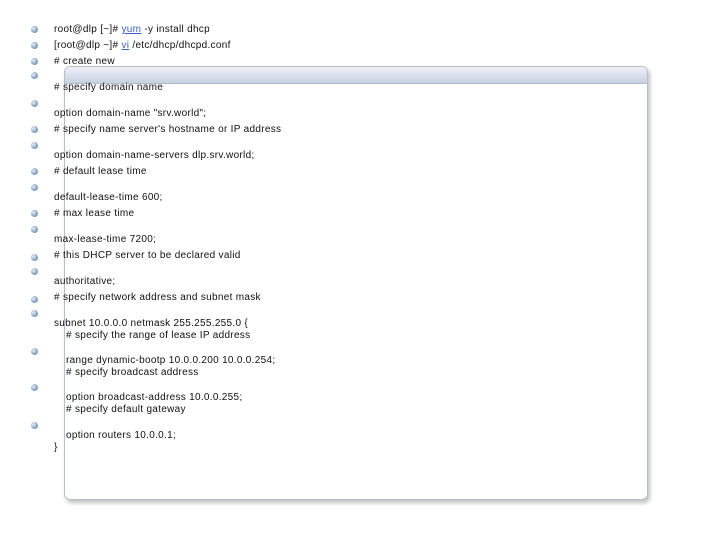 The image size is (720, 540). I want to click on code-line: # max lease time, so click(94, 213).